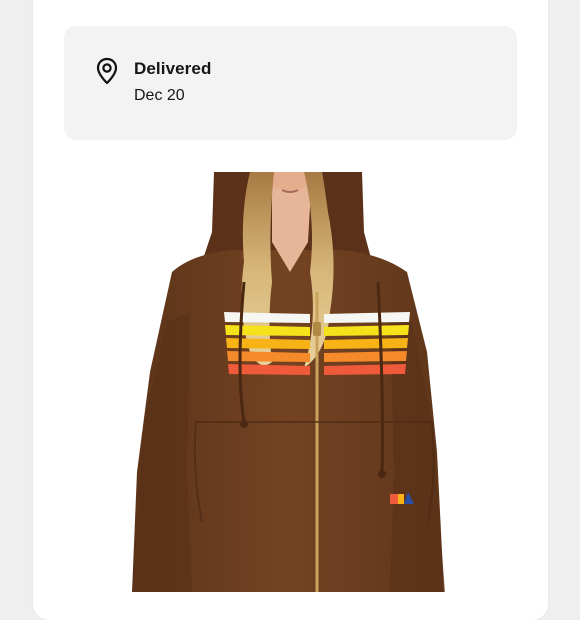 The height and width of the screenshot is (620, 580). Describe the element at coordinates (107, 71) in the screenshot. I see `location-pin-icon` at that location.